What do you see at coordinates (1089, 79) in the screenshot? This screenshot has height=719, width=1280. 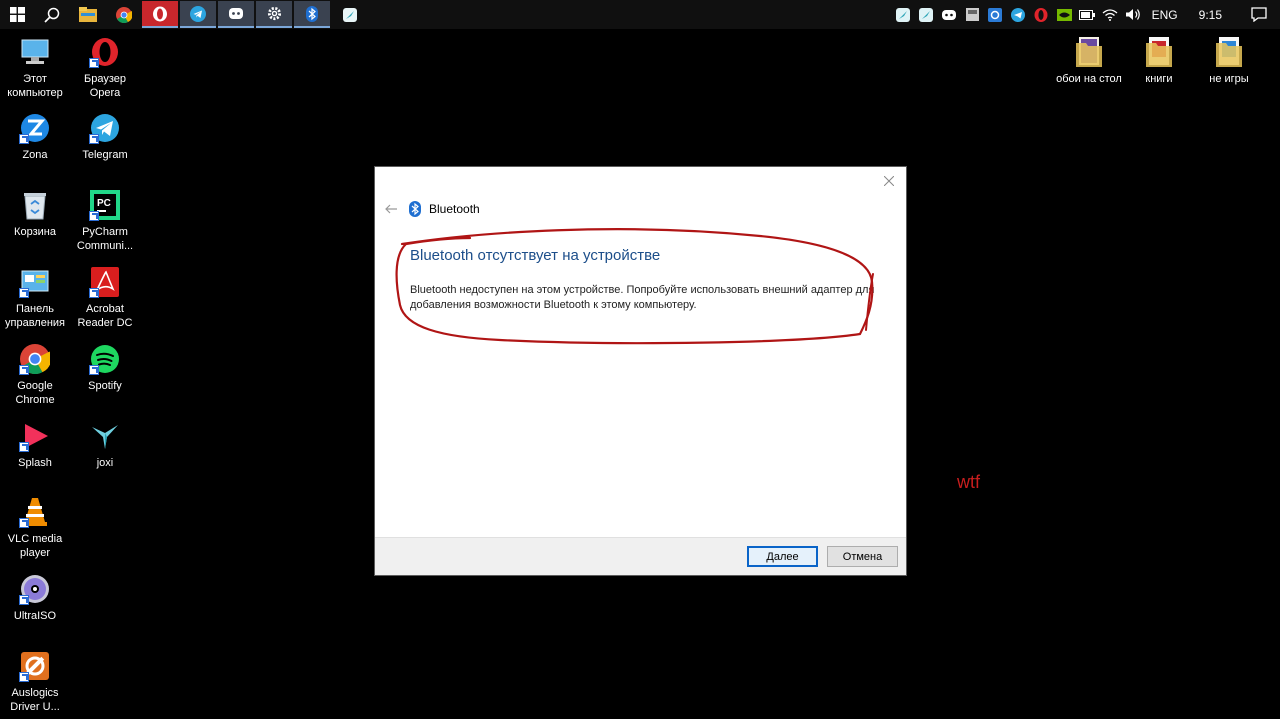 I see `desktop-icon-label: обои на стол` at bounding box center [1089, 79].